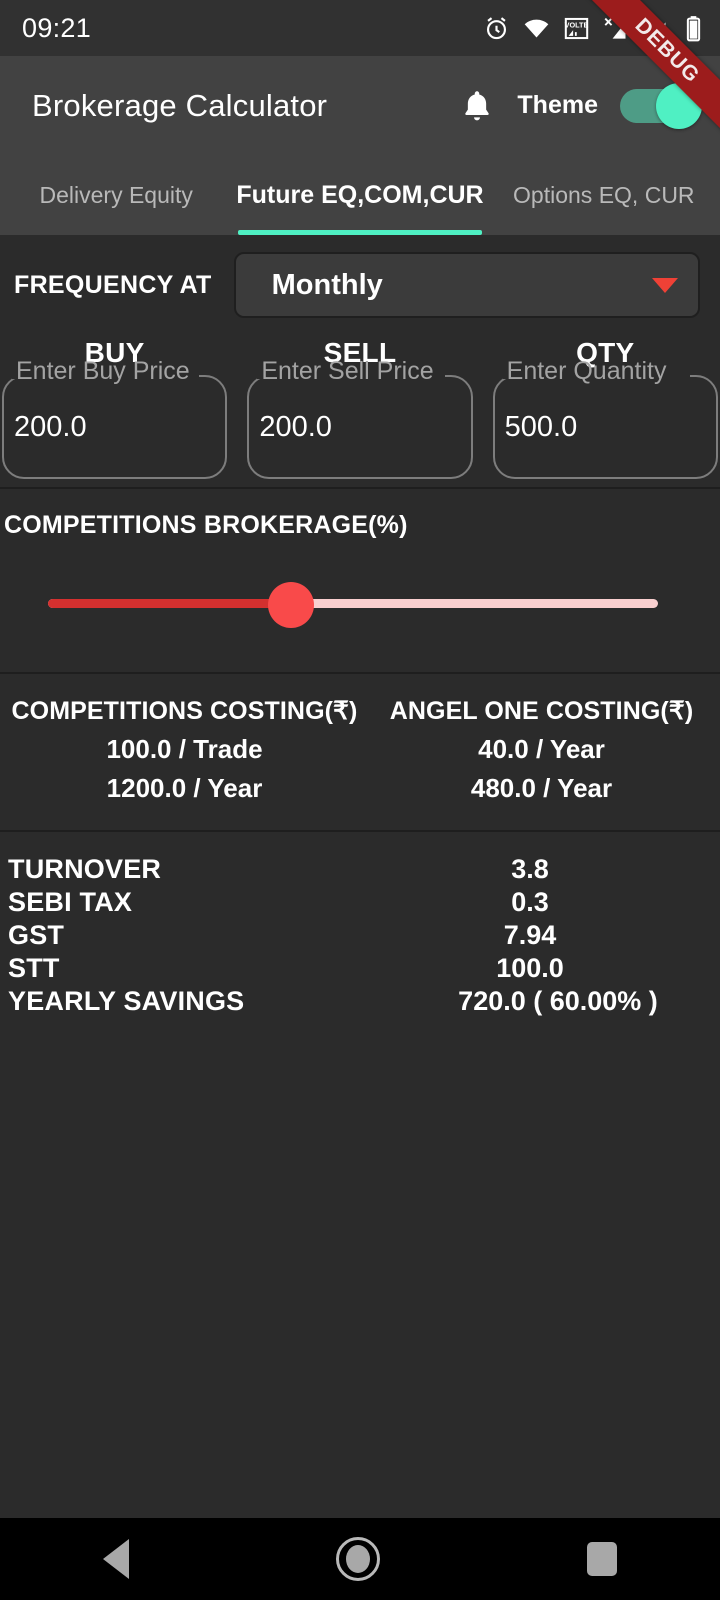 Image resolution: width=720 pixels, height=1600 pixels. What do you see at coordinates (180, 105) in the screenshot?
I see `page-title: Brokerage Calculator` at bounding box center [180, 105].